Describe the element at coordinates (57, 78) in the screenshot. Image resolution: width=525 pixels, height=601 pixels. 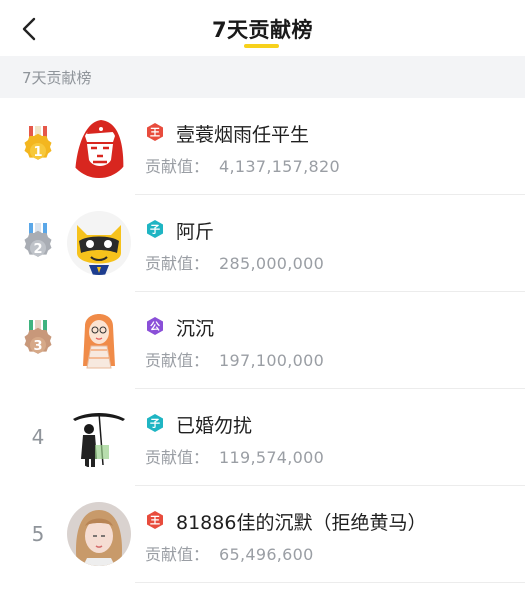
I see `section-label: 7天贡献榜` at that location.